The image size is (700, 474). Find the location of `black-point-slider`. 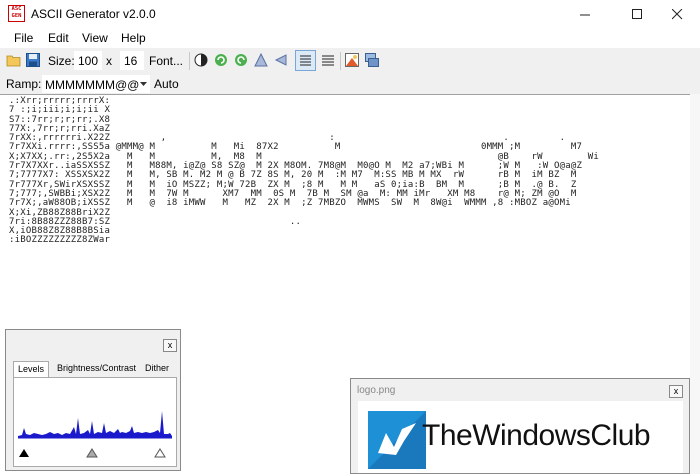

black-point-slider is located at coordinates (24, 453).